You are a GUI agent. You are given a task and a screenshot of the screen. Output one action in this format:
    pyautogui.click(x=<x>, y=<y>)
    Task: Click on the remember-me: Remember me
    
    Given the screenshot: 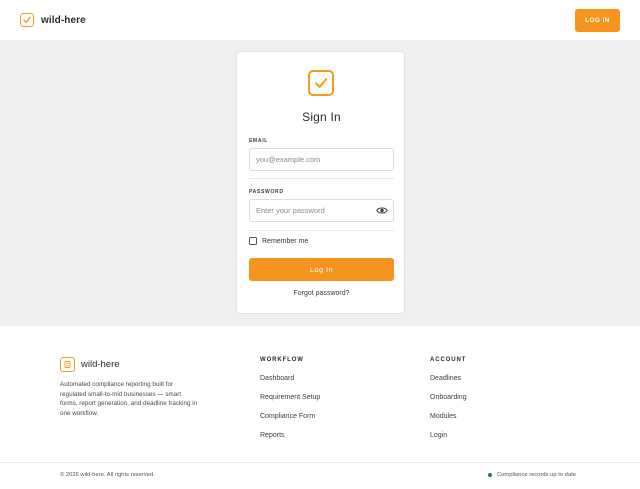 What is the action you would take?
    pyautogui.click(x=278, y=241)
    